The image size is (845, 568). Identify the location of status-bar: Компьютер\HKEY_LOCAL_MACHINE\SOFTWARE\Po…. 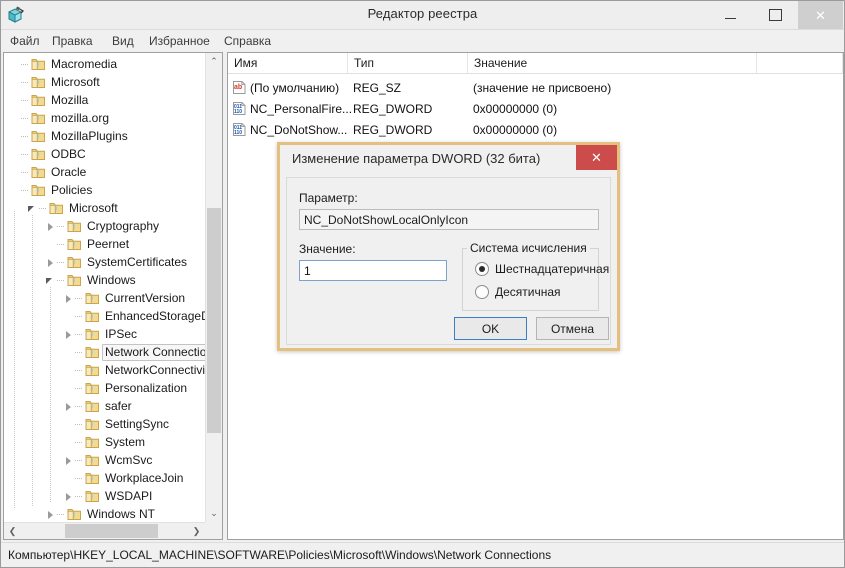
(422, 554).